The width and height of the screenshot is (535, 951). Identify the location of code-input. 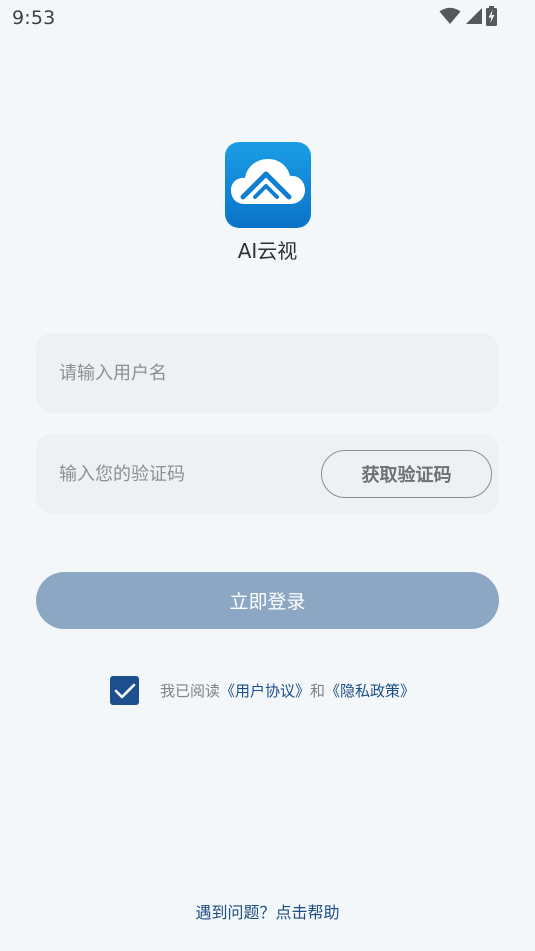
(189, 474).